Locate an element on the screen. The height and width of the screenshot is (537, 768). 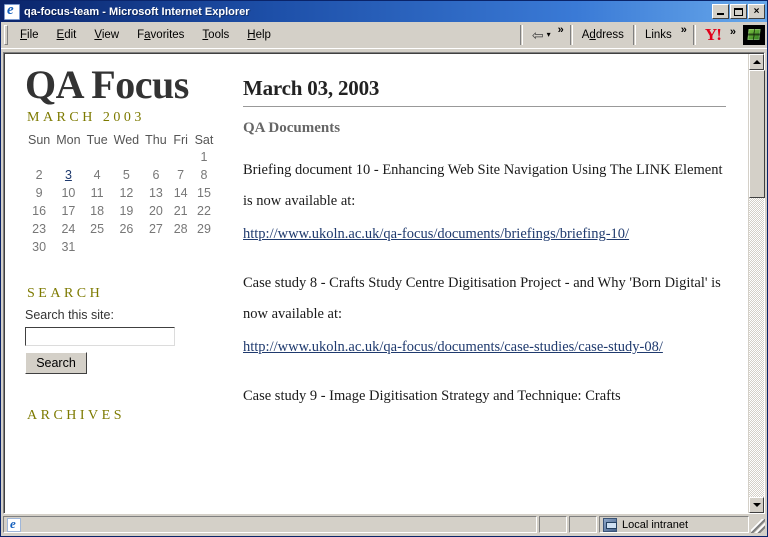
links-overflow-chevron: » is located at coordinates (684, 30).